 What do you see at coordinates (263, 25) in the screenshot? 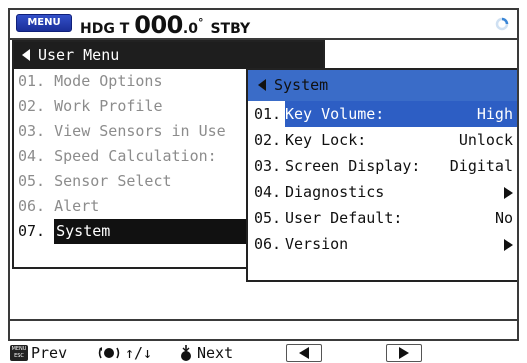
I see `status-bar: MENU HDG T 000 .0 ° STBY` at bounding box center [263, 25].